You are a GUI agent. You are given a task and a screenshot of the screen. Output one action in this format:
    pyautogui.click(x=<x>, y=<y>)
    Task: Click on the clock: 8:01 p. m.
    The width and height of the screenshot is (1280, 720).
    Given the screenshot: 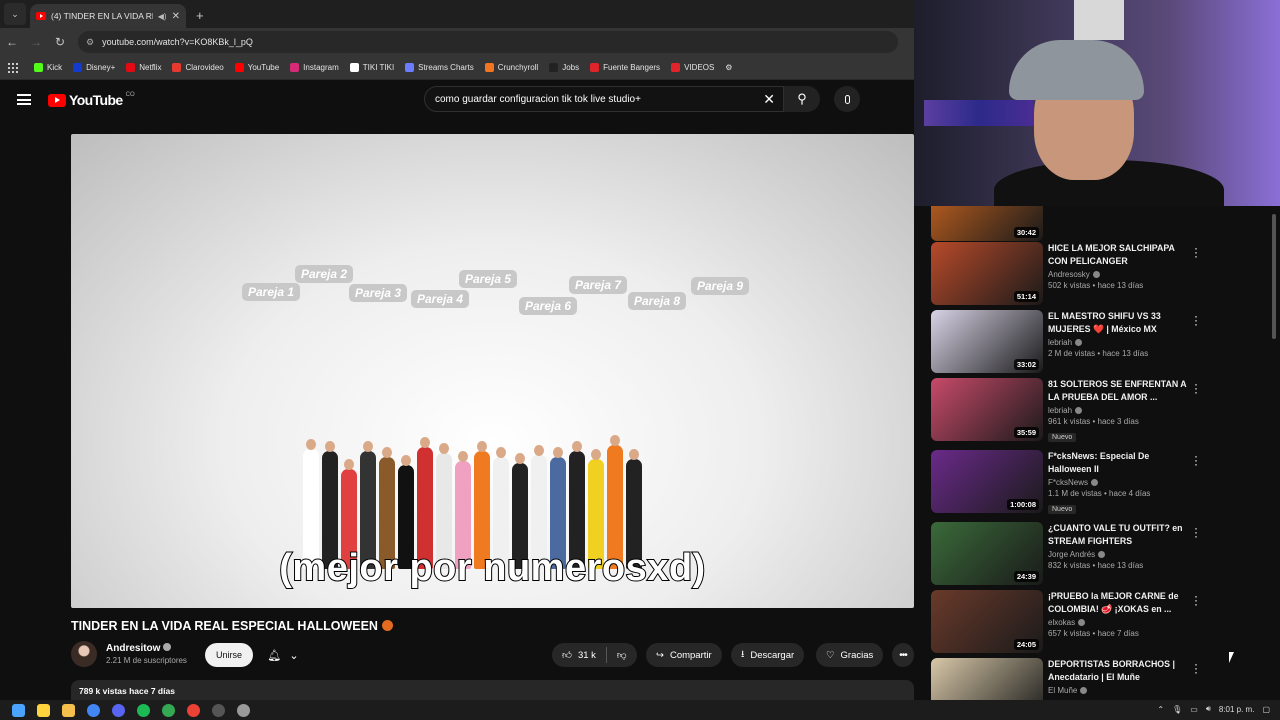 What is the action you would take?
    pyautogui.click(x=1237, y=709)
    